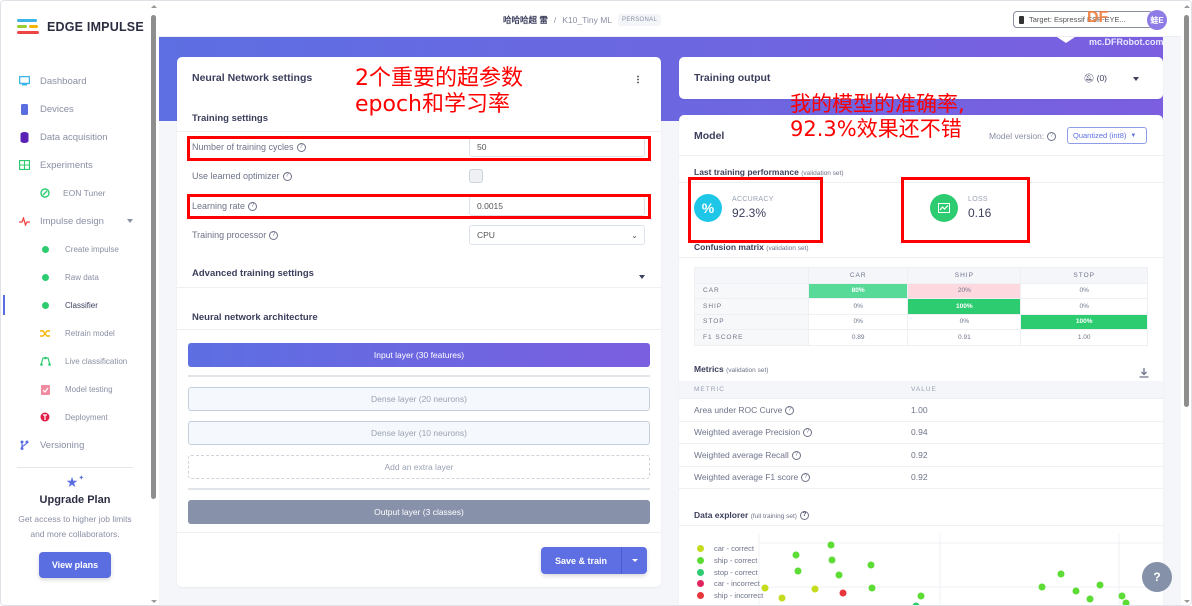  What do you see at coordinates (634, 560) in the screenshot?
I see `save-train-dropdown` at bounding box center [634, 560].